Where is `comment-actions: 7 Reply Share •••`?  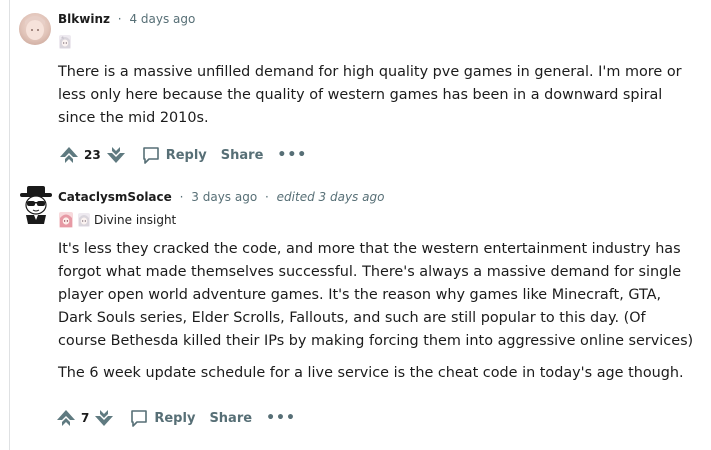 comment-actions: 7 Reply Share ••• is located at coordinates (175, 418).